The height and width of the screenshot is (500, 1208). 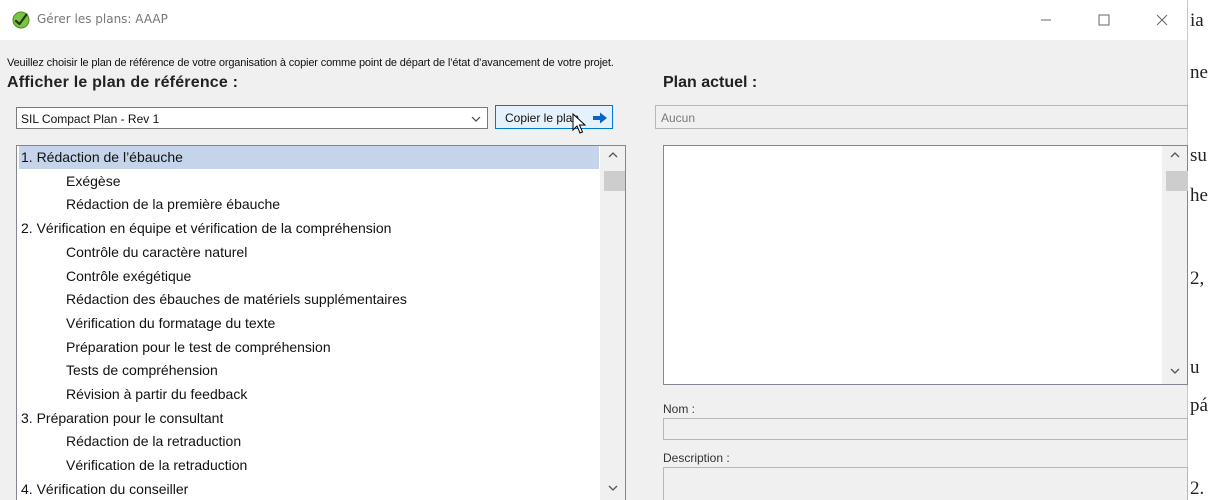 I want to click on chevron-down-icon, so click(x=476, y=120).